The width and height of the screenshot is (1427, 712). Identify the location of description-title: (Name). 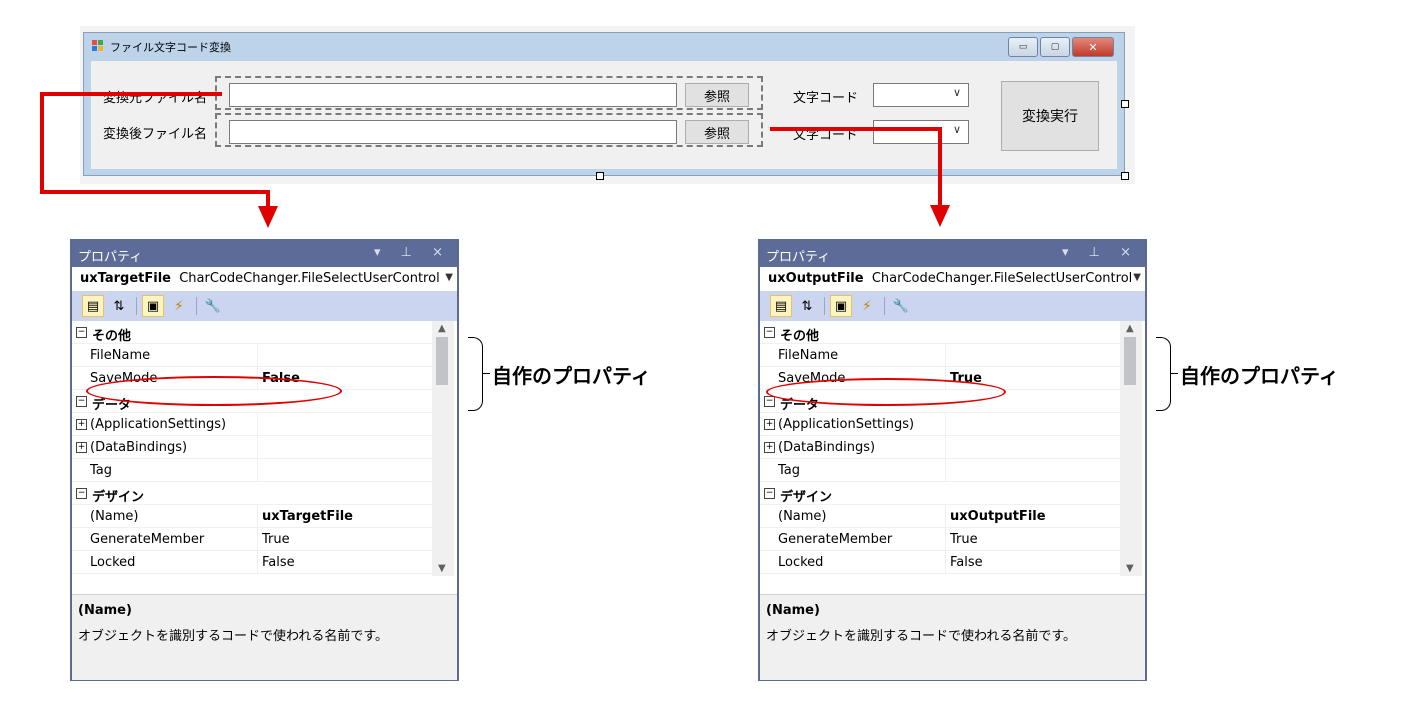
(105, 610).